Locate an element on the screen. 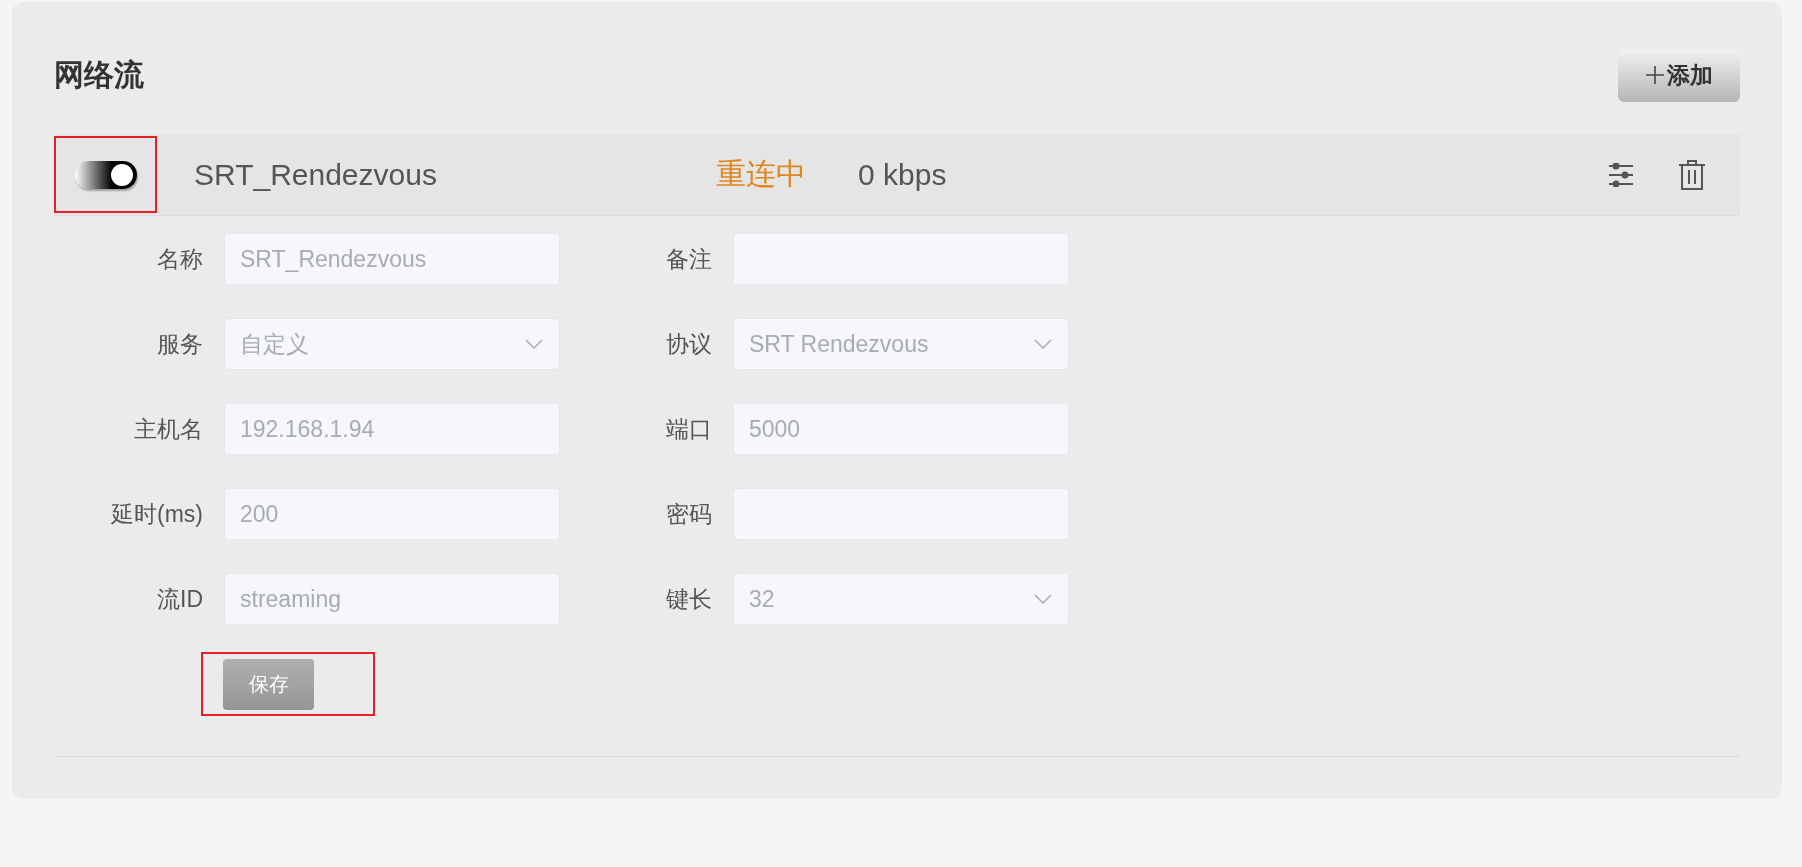  trash-icon is located at coordinates (1692, 174).